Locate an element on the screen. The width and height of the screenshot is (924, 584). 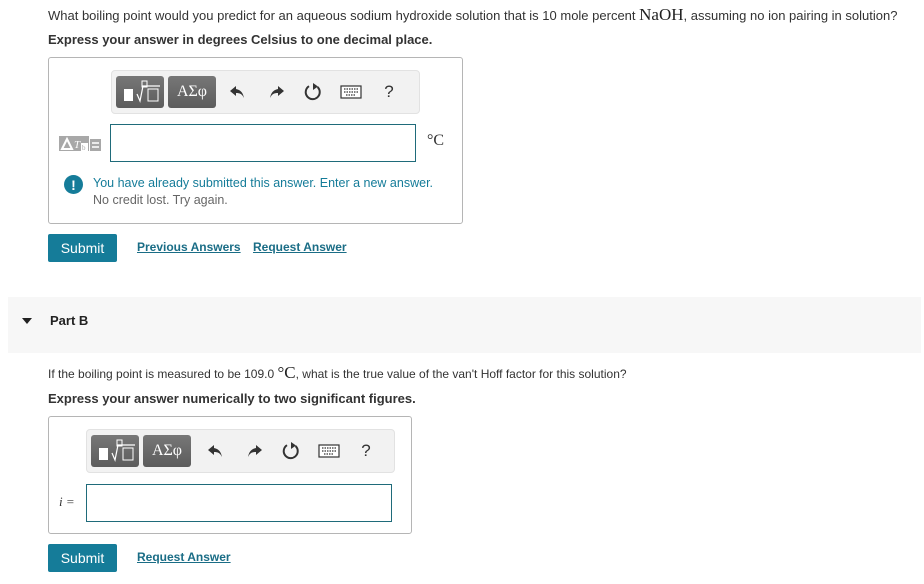
part-b-header: Part B is located at coordinates (464, 325).